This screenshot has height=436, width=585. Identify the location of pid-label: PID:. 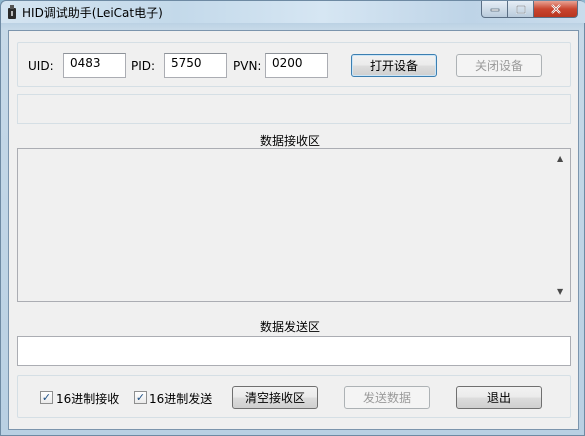
(143, 66).